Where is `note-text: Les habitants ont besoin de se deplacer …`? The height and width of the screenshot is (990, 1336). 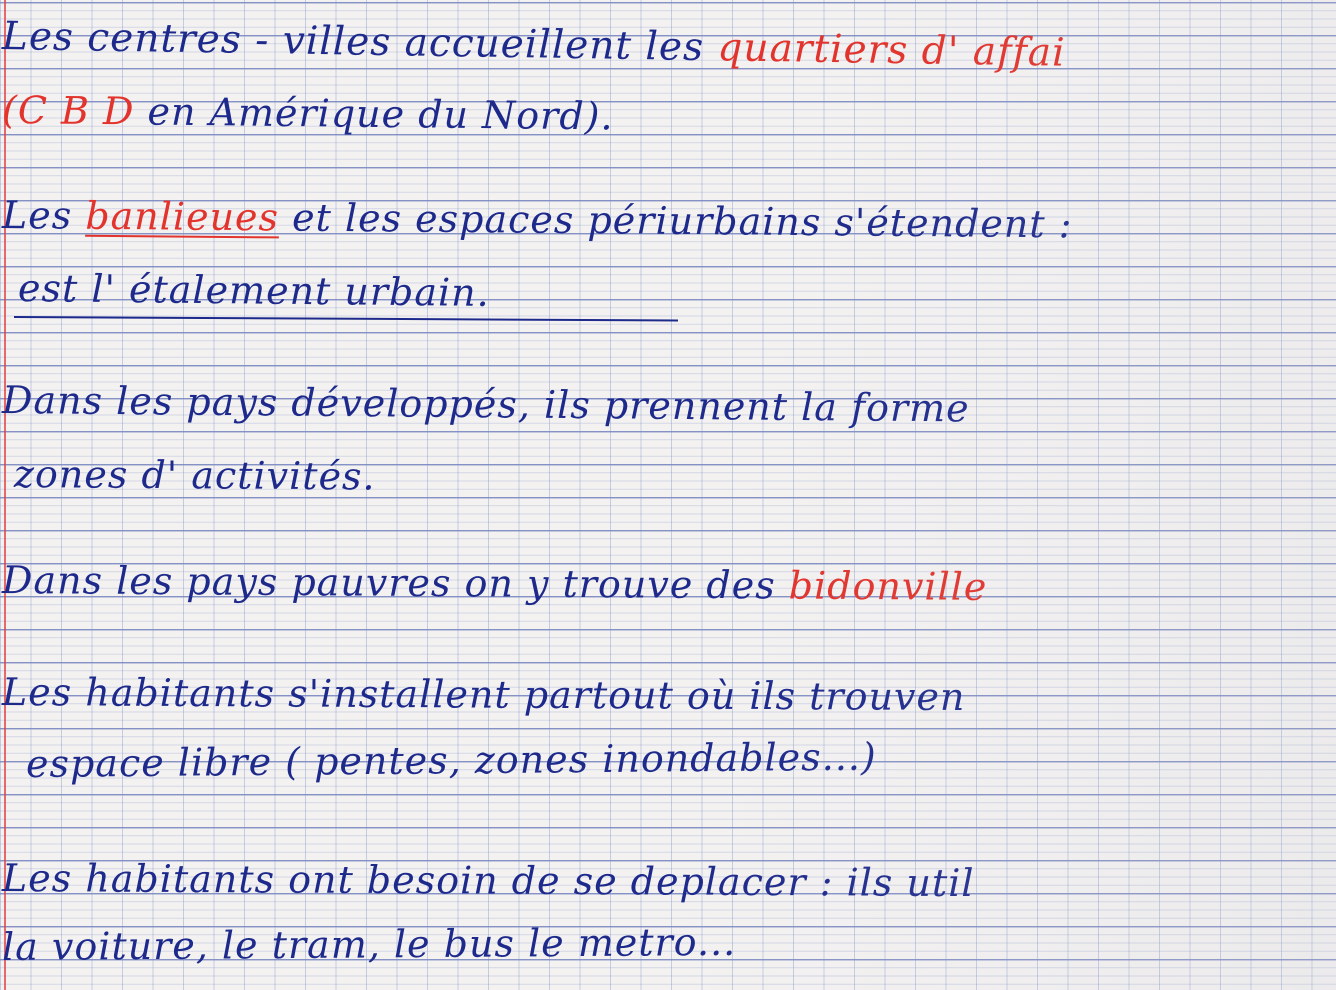 note-text: Les habitants ont besoin de se deplacer … is located at coordinates (488, 881).